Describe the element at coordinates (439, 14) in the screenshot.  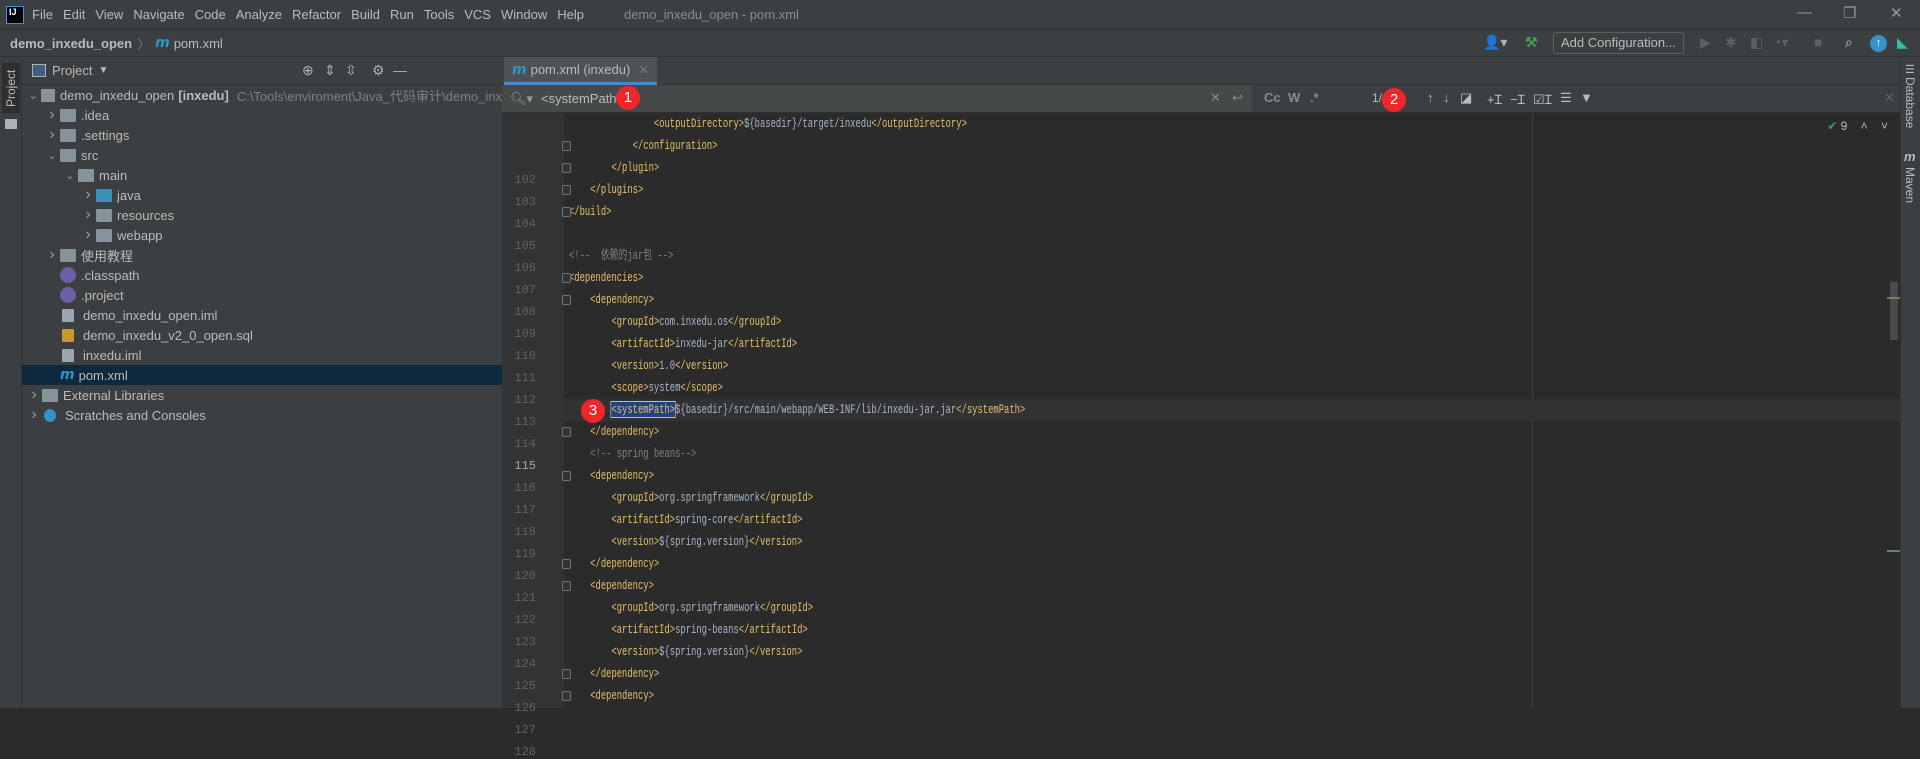
I see `menu-tools: Tools` at that location.